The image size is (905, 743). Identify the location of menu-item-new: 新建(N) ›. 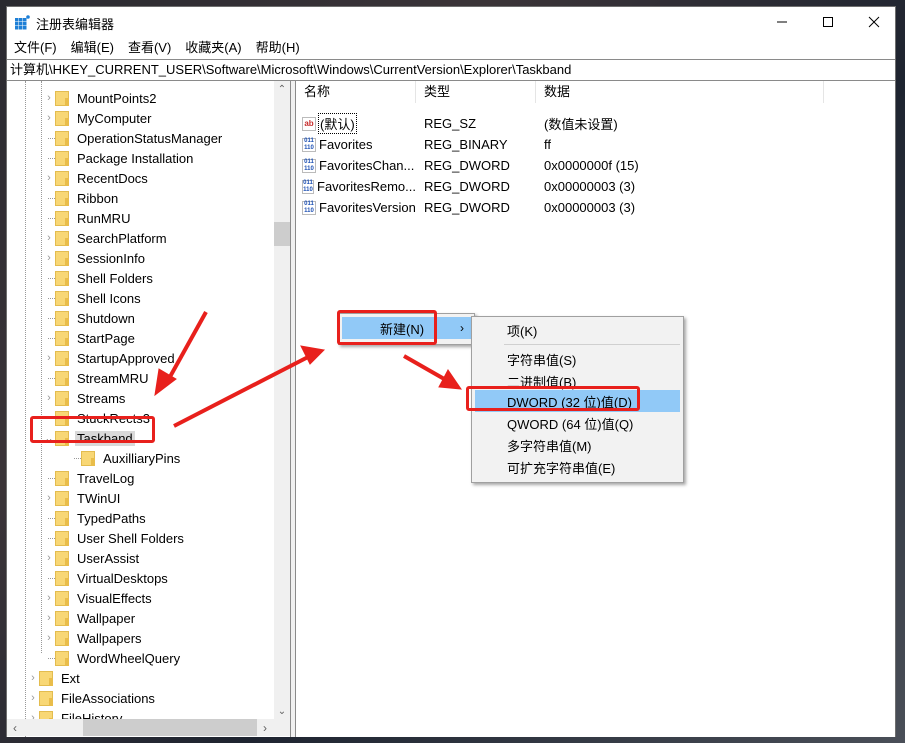
(407, 328).